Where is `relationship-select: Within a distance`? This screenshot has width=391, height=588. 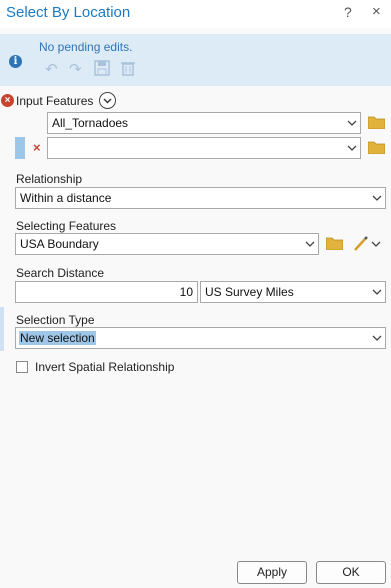 relationship-select: Within a distance is located at coordinates (200, 198).